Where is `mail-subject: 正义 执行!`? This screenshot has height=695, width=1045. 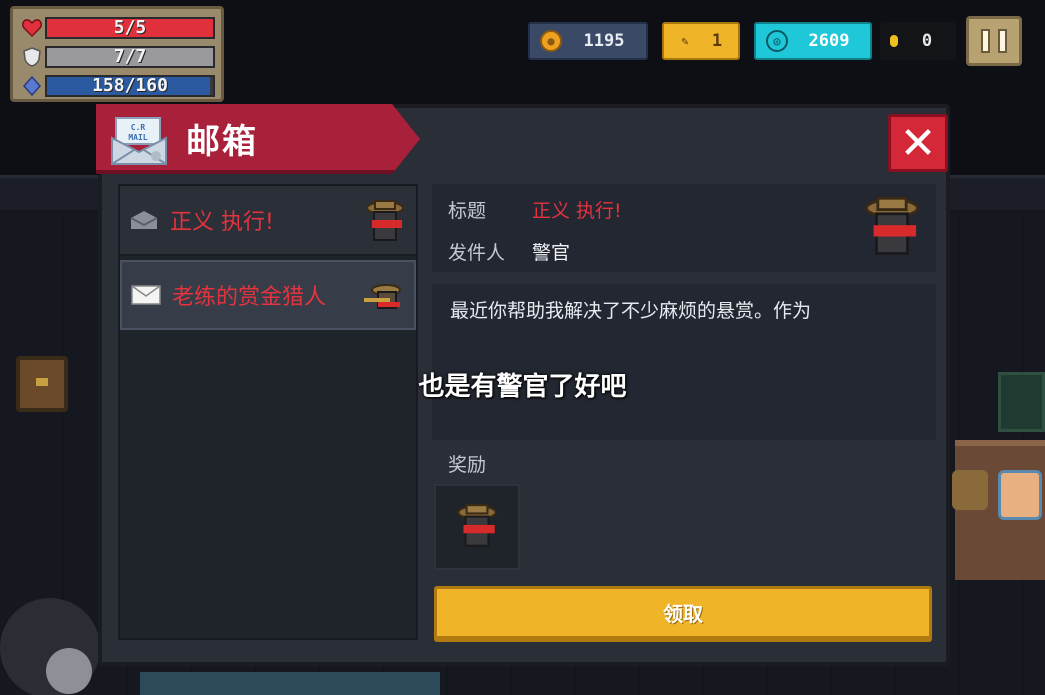
mail-subject: 正义 执行! is located at coordinates (222, 222).